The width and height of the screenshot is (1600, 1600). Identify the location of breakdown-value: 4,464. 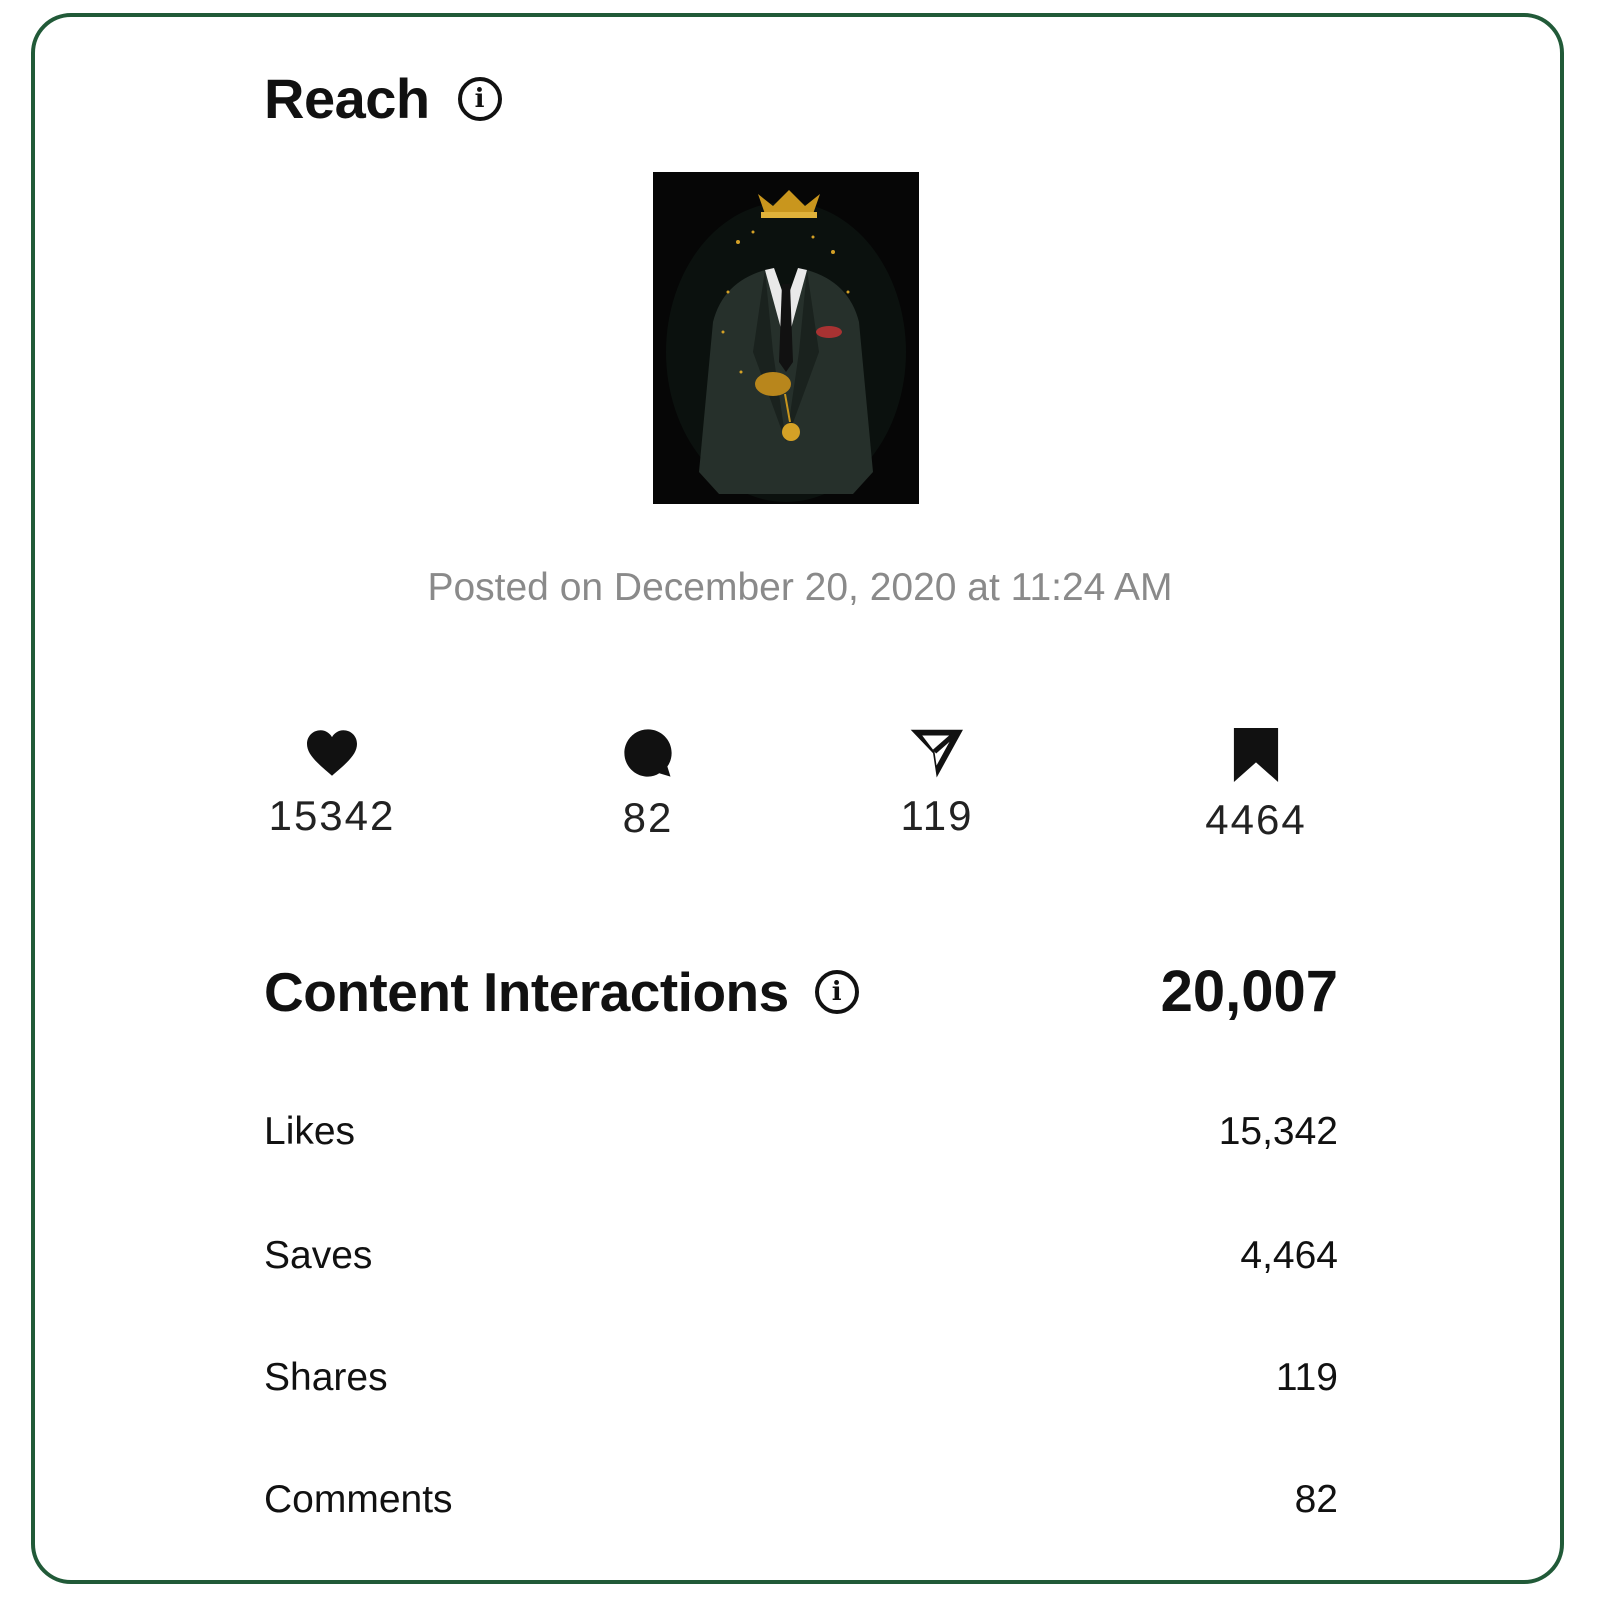
(1289, 1255).